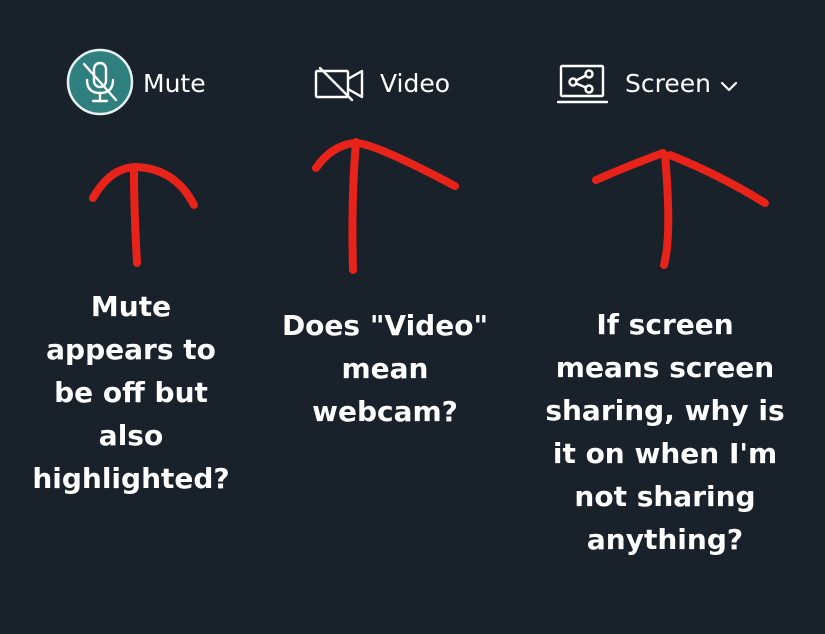 This screenshot has width=825, height=634. What do you see at coordinates (665, 539) in the screenshot?
I see `screen-annotation-line: anything?` at bounding box center [665, 539].